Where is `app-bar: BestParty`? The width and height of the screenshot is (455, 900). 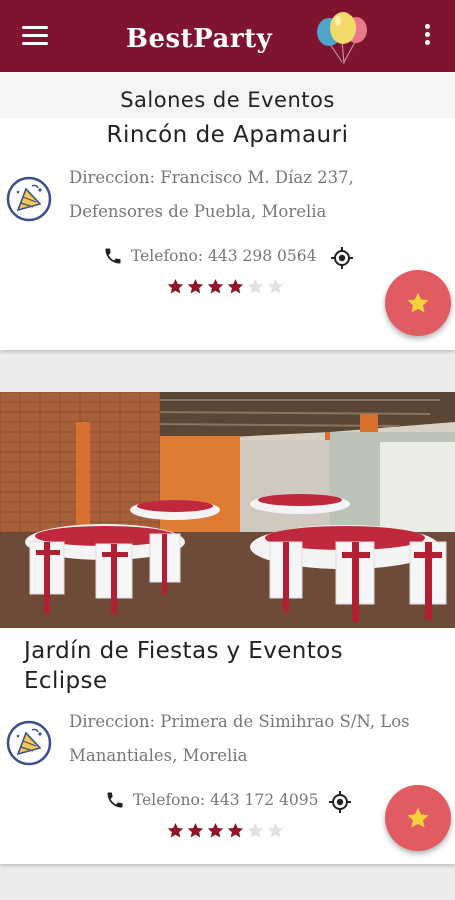 app-bar: BestParty is located at coordinates (227, 36).